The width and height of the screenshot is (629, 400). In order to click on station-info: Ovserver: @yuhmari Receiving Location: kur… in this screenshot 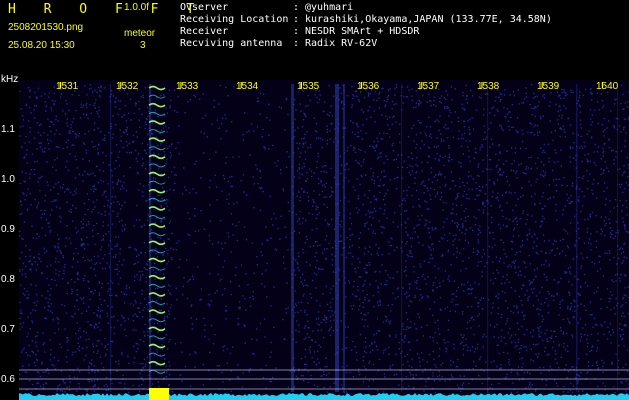, I will do `click(366, 26)`.